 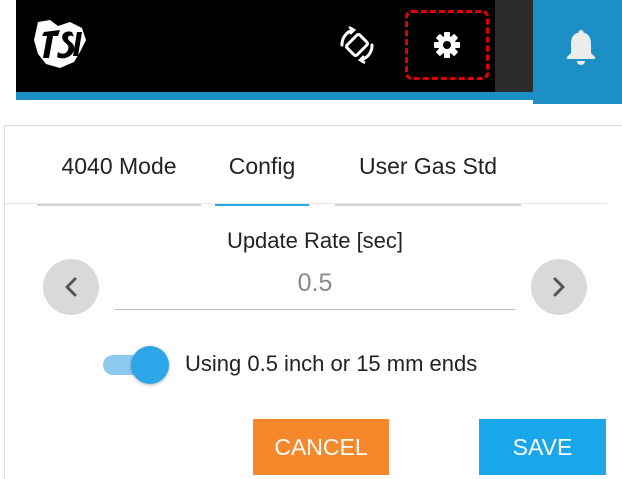 I want to click on bell-icon, so click(x=581, y=47).